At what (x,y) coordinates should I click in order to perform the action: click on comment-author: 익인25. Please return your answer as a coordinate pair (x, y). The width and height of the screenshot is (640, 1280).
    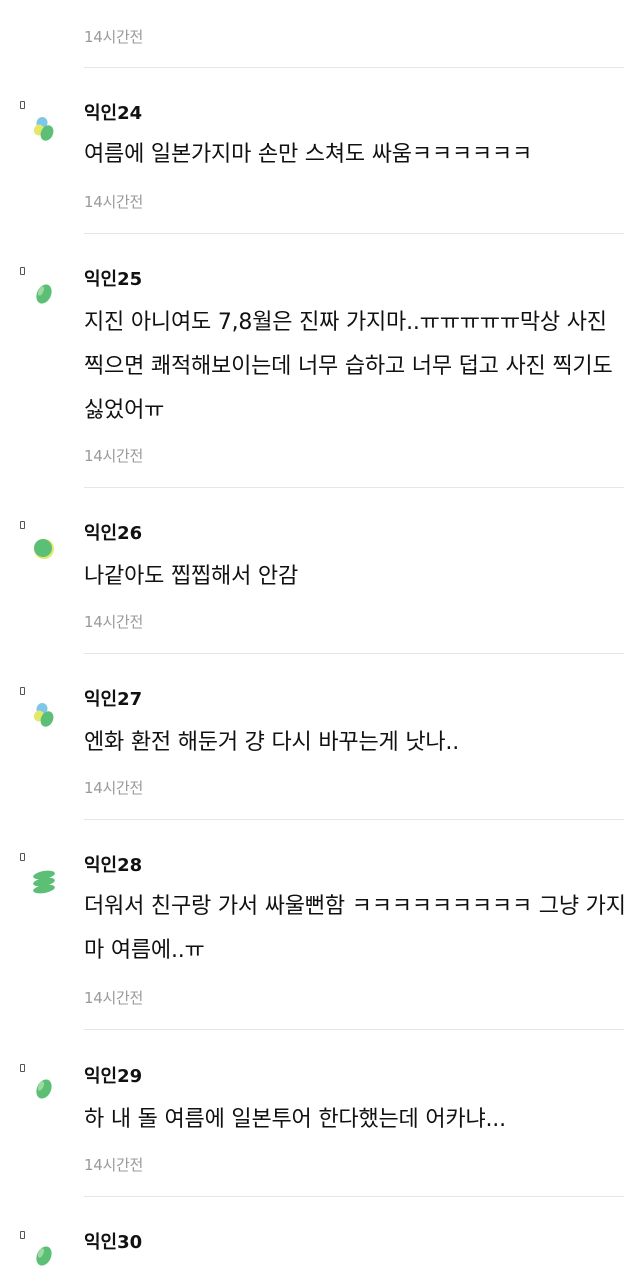
    Looking at the image, I should click on (113, 279).